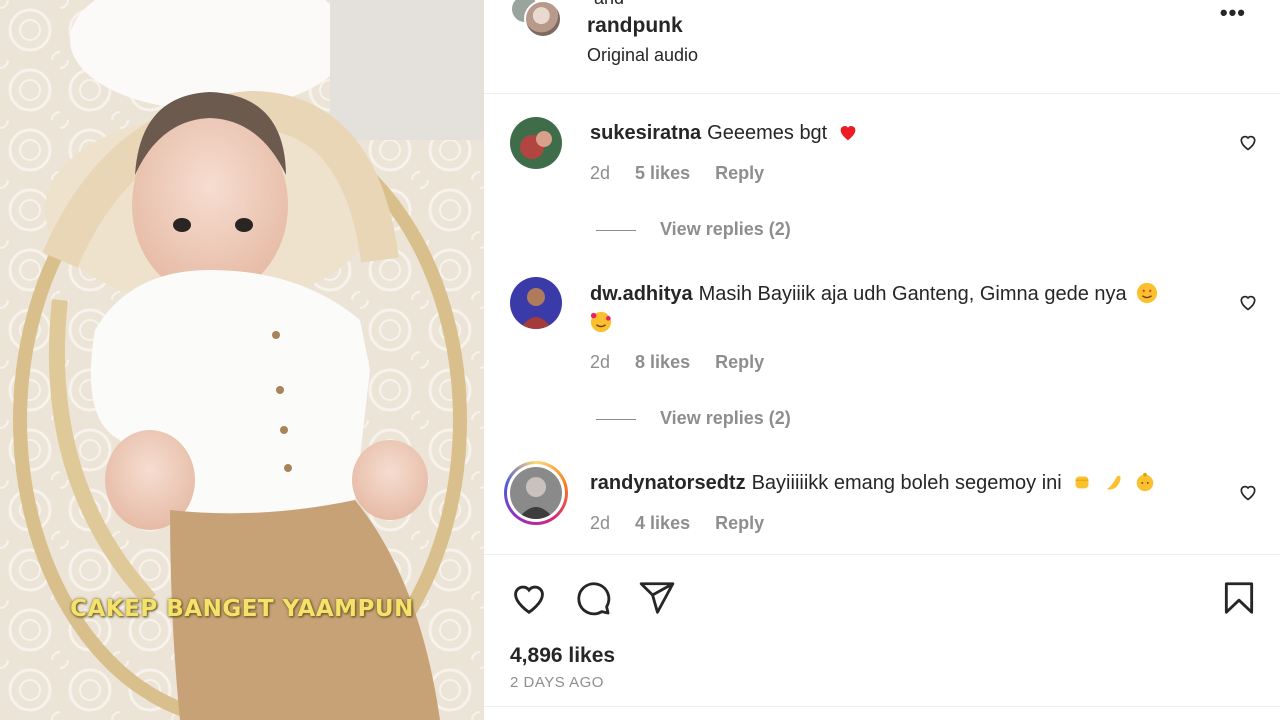  Describe the element at coordinates (662, 523) in the screenshot. I see `comment-likes: 4 likes` at that location.